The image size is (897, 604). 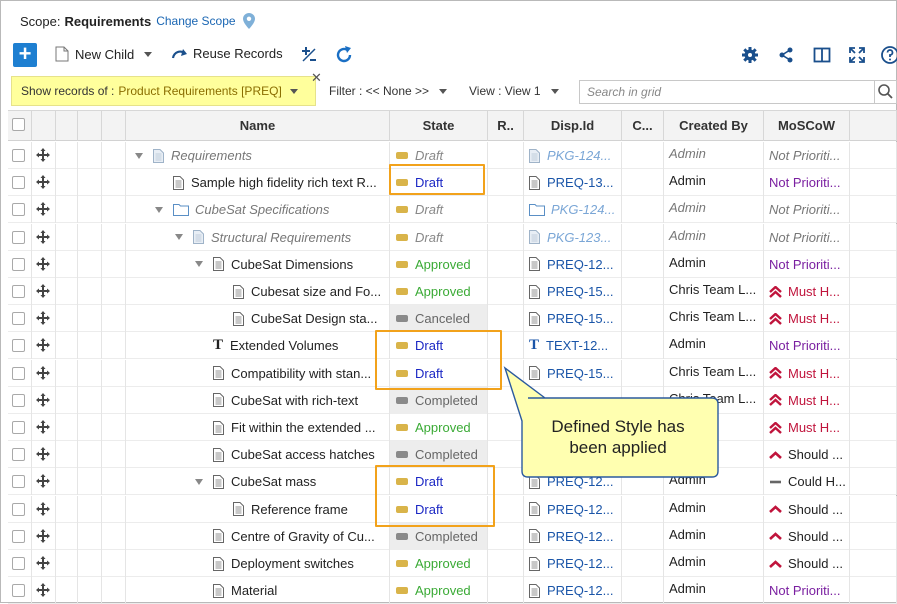 I want to click on filter-dropdown: Filter : << None >>, so click(x=388, y=91).